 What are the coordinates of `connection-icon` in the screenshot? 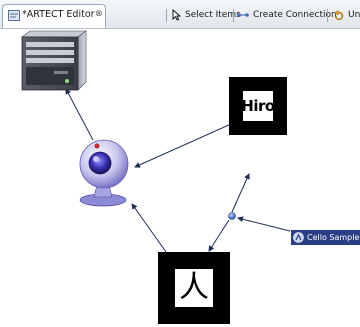 It's located at (243, 15).